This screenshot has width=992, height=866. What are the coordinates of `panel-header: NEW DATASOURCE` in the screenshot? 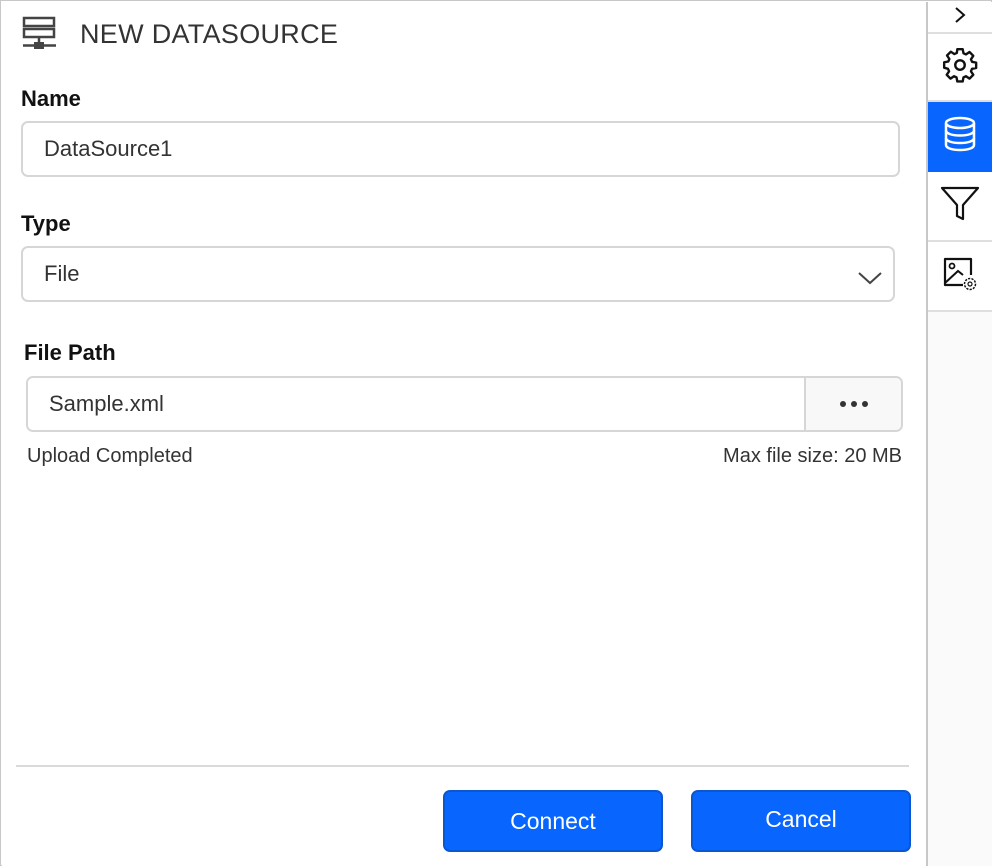 It's located at (180, 34).